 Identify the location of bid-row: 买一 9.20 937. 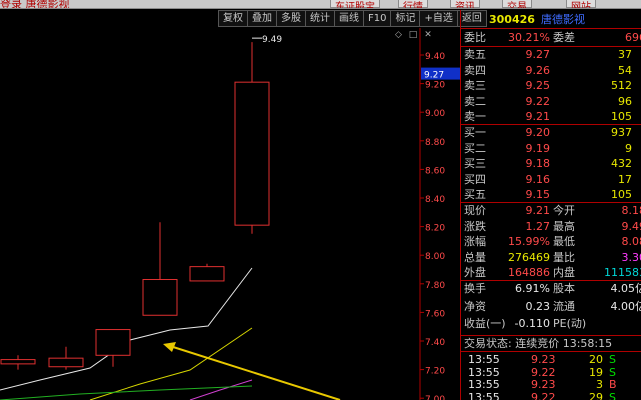
(551, 132).